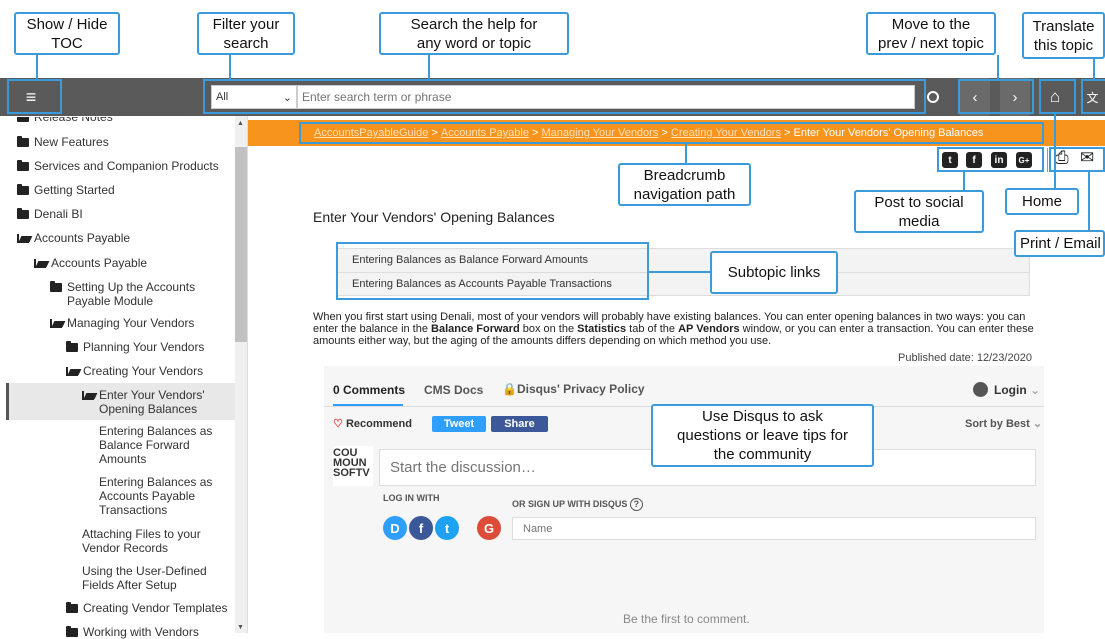  I want to click on search-button, so click(933, 97).